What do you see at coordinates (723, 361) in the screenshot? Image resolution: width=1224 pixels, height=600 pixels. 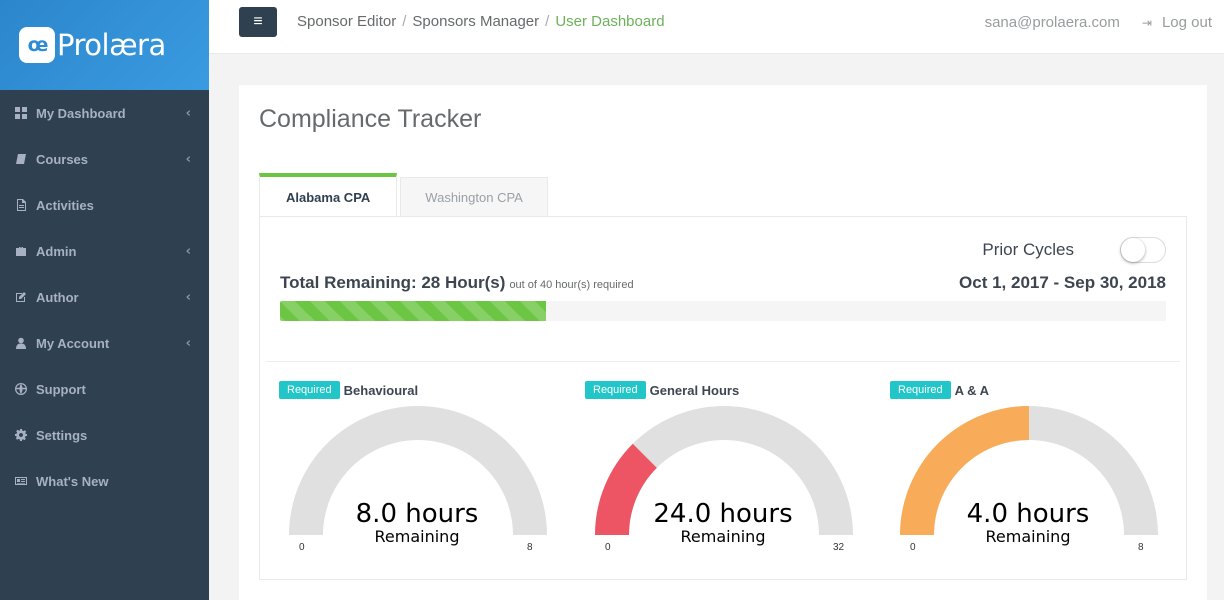 I see `divider` at bounding box center [723, 361].